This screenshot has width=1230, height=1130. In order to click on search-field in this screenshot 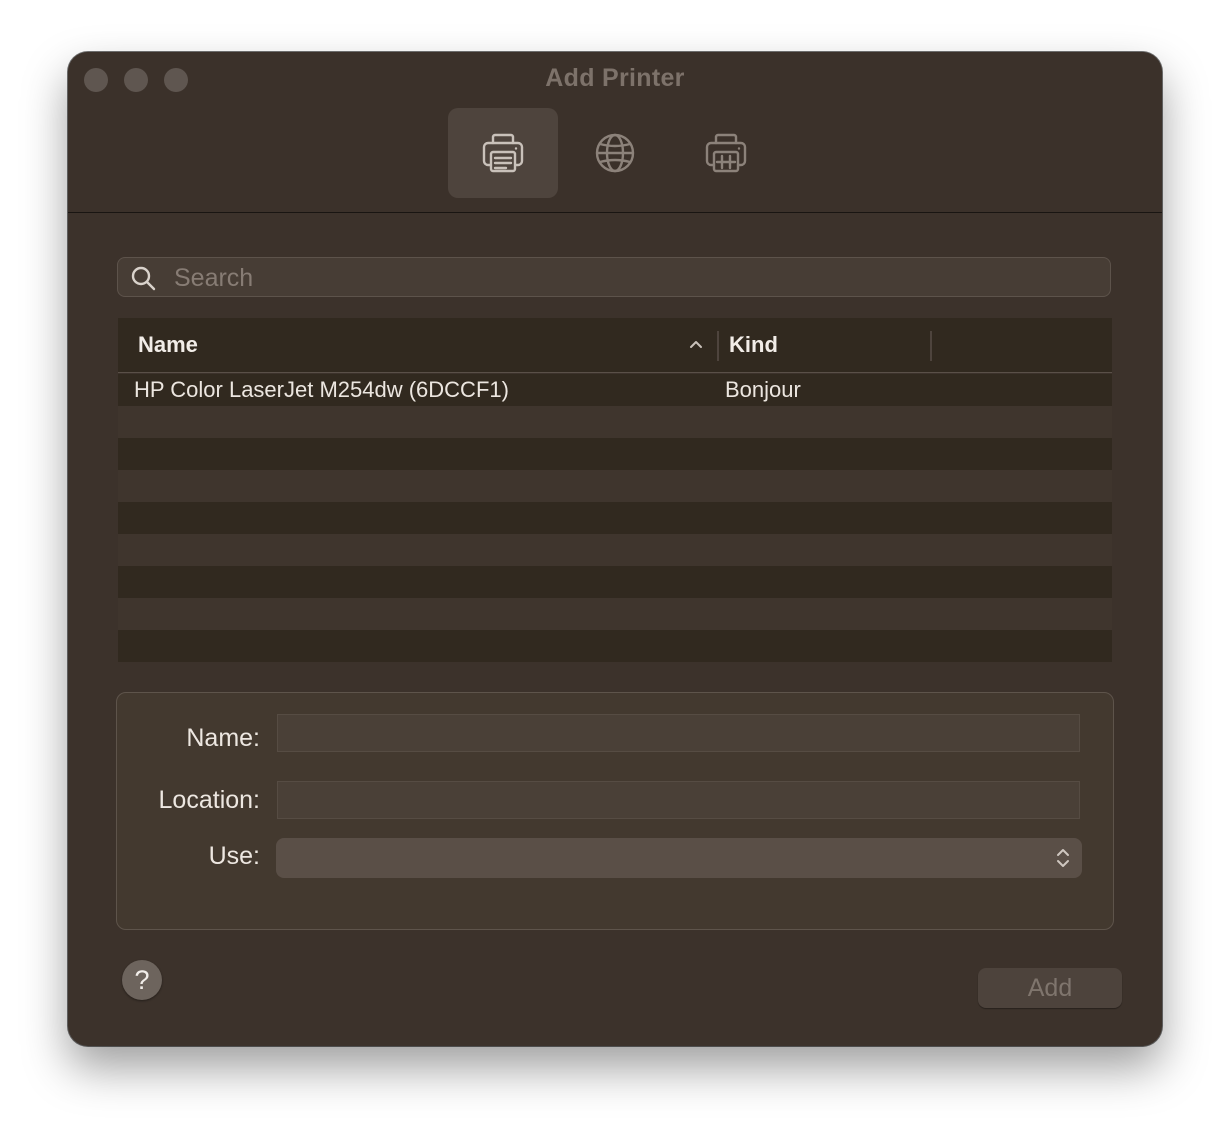, I will do `click(614, 277)`.